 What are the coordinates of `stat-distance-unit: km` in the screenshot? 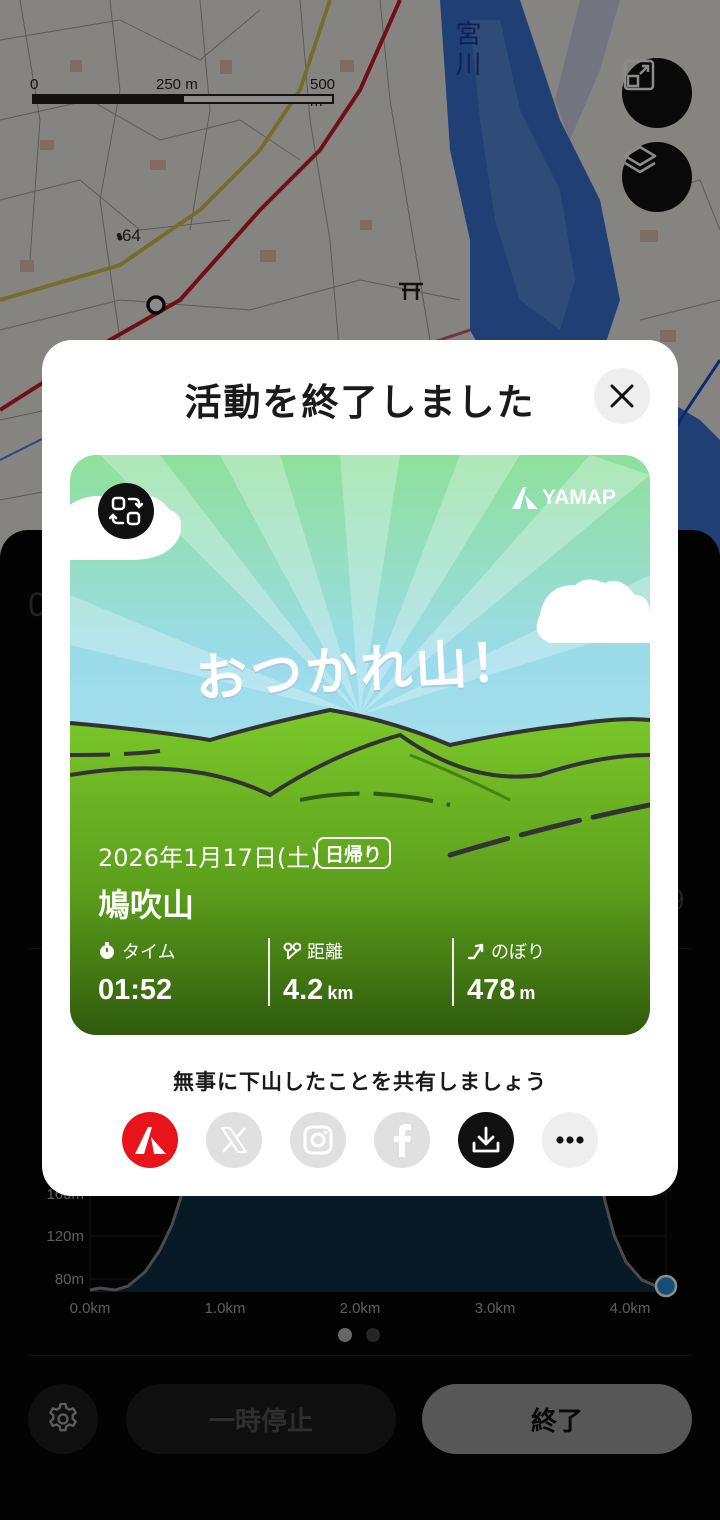 It's located at (340, 993).